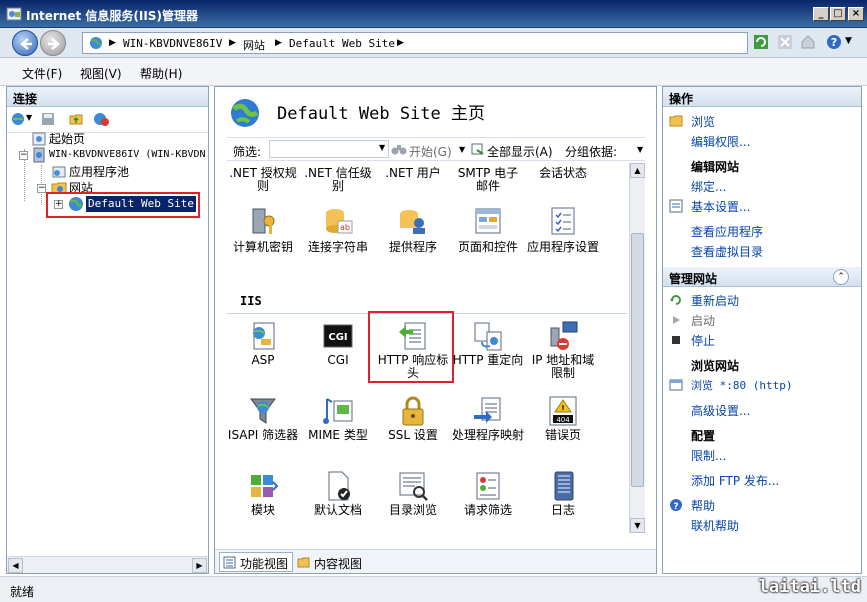 The width and height of the screenshot is (867, 602). I want to click on feature-error-pages: 错误页, so click(563, 435).